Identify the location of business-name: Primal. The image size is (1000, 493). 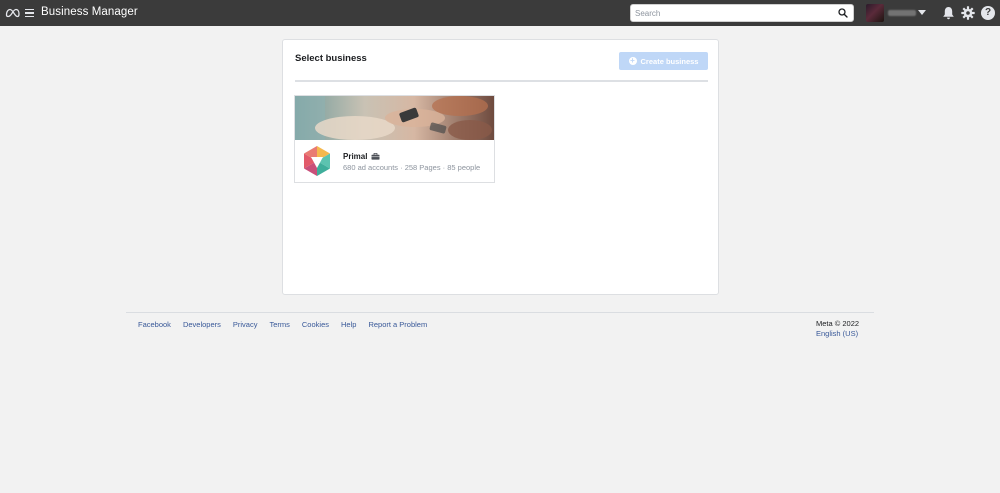
(355, 156).